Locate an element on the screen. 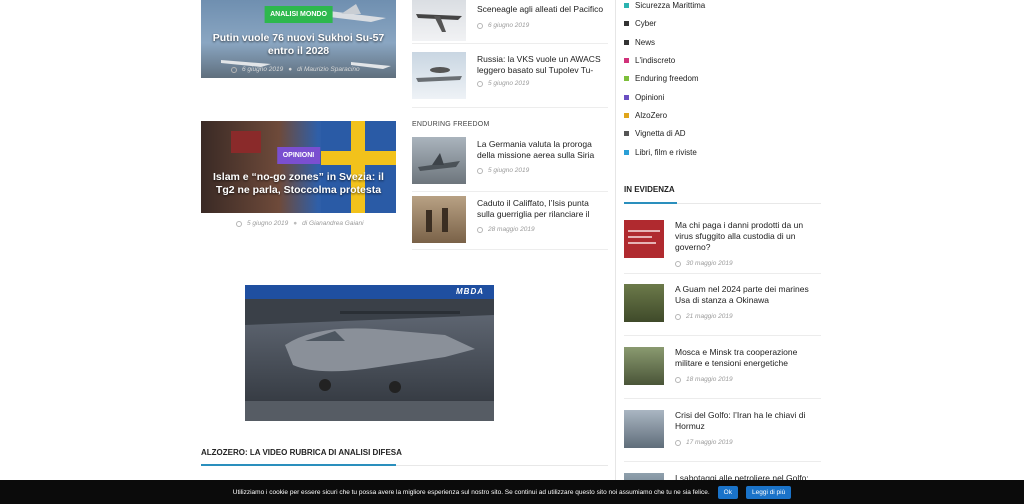 The width and height of the screenshot is (1024, 504). fighter-jet-icon is located at coordinates (439, 162).